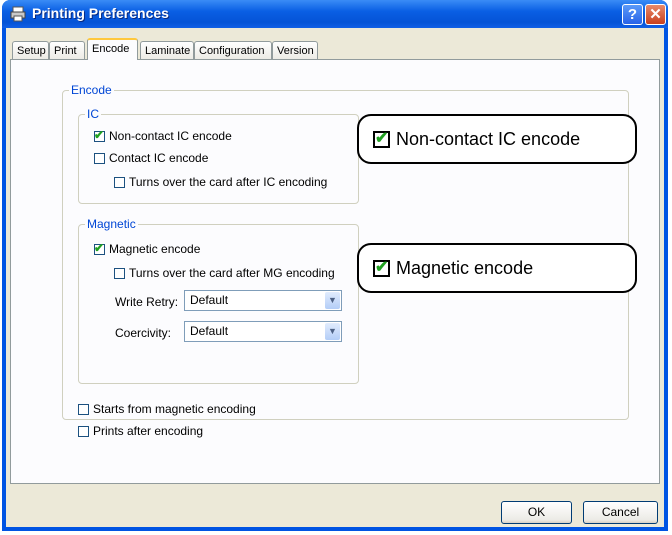 The image size is (672, 535). What do you see at coordinates (111, 224) in the screenshot?
I see `magnetic-group-label: Magnetic` at bounding box center [111, 224].